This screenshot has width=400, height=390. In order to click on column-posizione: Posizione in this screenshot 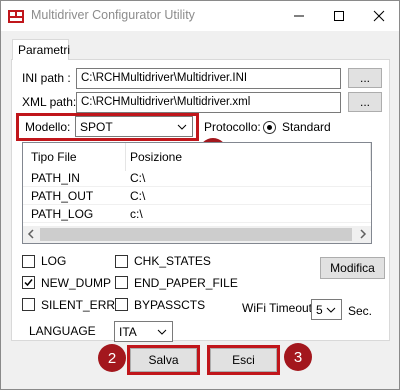, I will do `click(156, 157)`.